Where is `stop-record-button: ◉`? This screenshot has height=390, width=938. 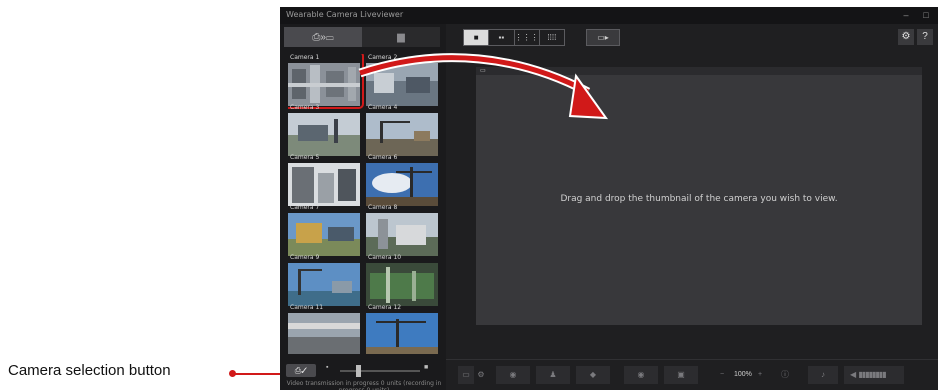
stop-record-button: ◉ is located at coordinates (641, 375).